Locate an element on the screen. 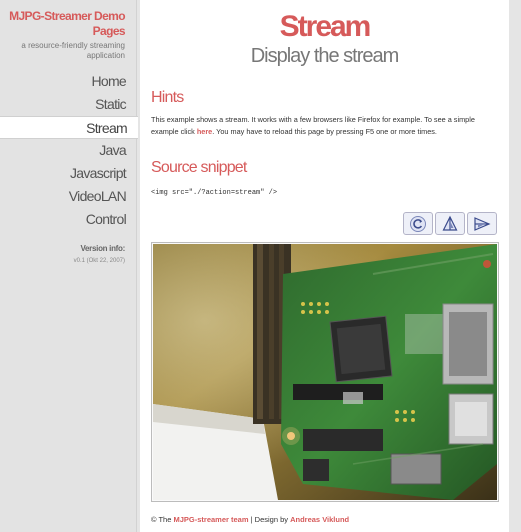 This screenshot has height=532, width=521. nav-item-static: Static is located at coordinates (68, 104).